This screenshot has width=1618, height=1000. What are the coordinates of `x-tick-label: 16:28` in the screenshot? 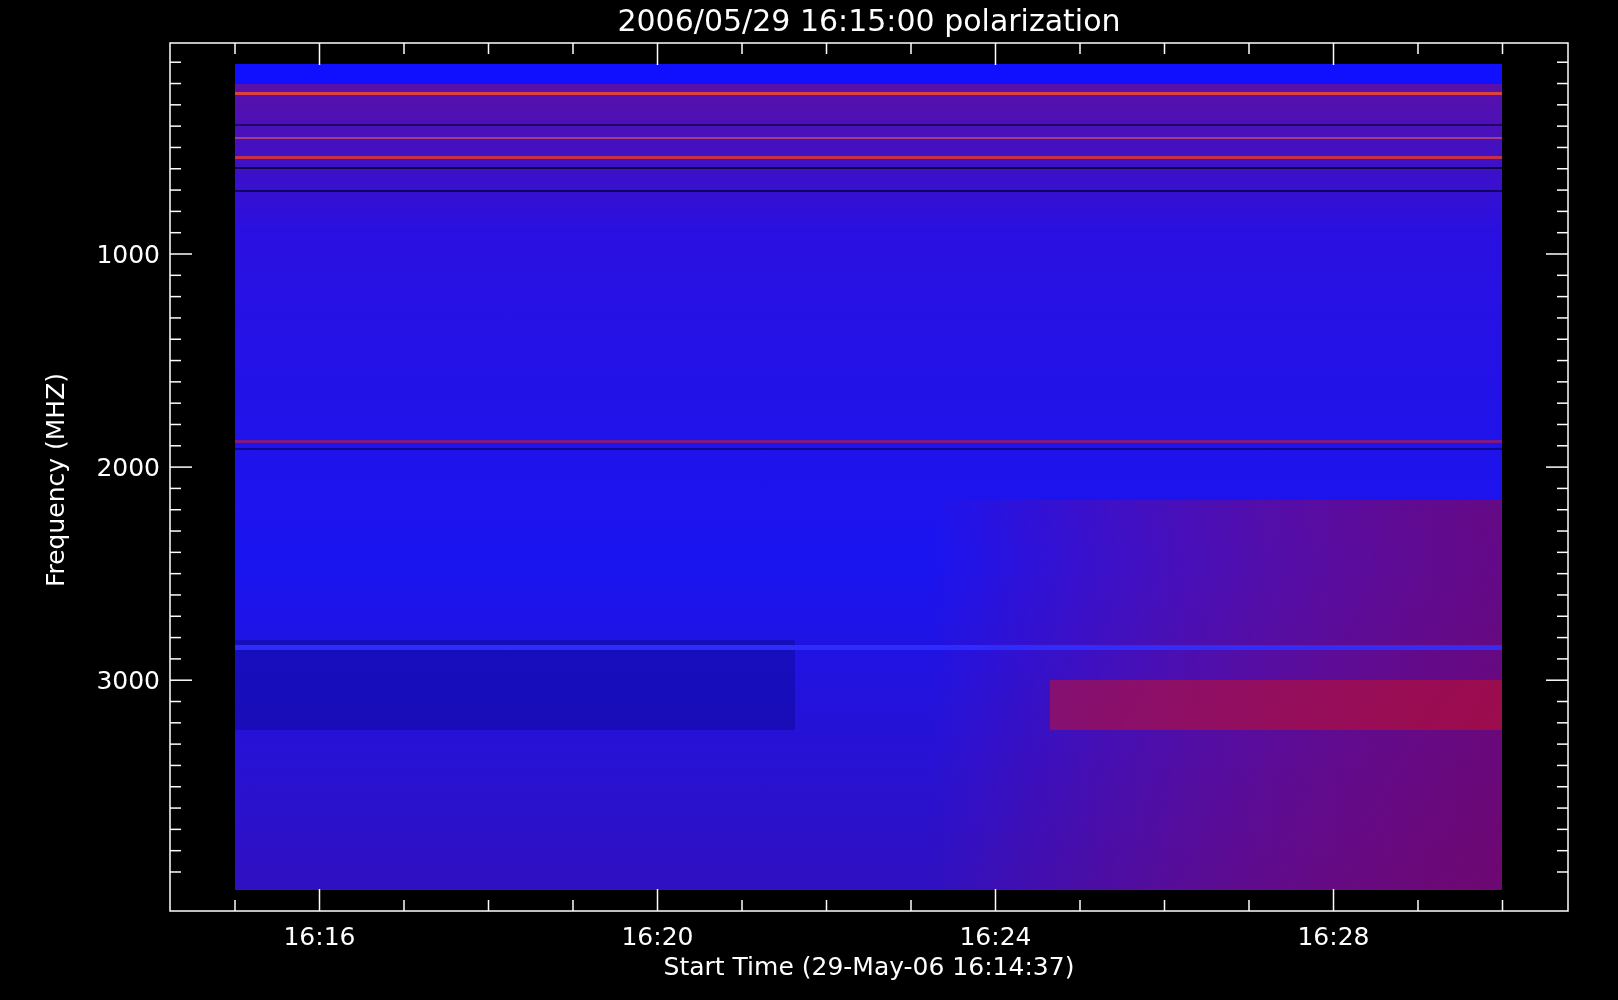 It's located at (1333, 936).